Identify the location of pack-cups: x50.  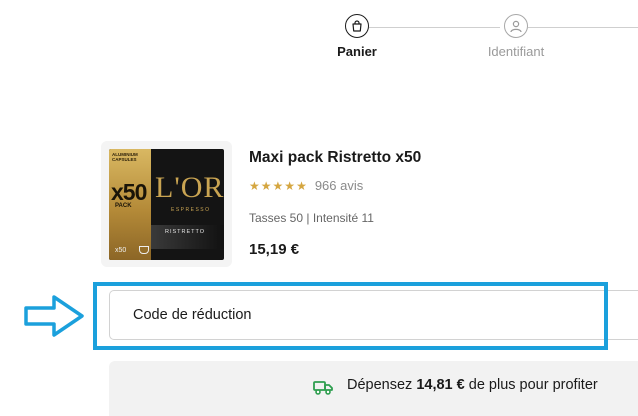
(121, 250).